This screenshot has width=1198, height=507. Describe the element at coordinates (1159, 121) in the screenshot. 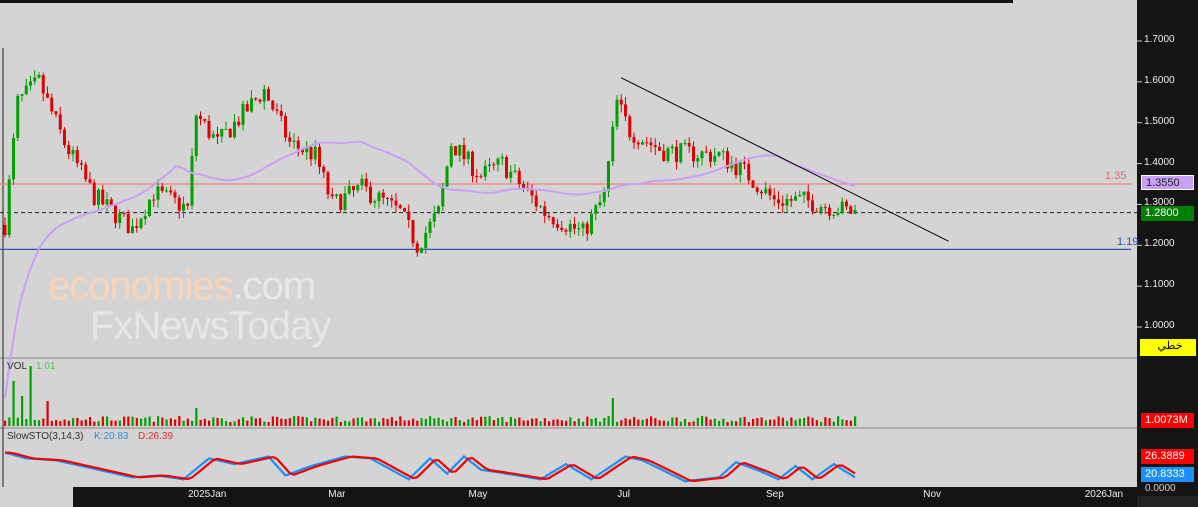

I see `price-tick-label: 1.5000` at that location.